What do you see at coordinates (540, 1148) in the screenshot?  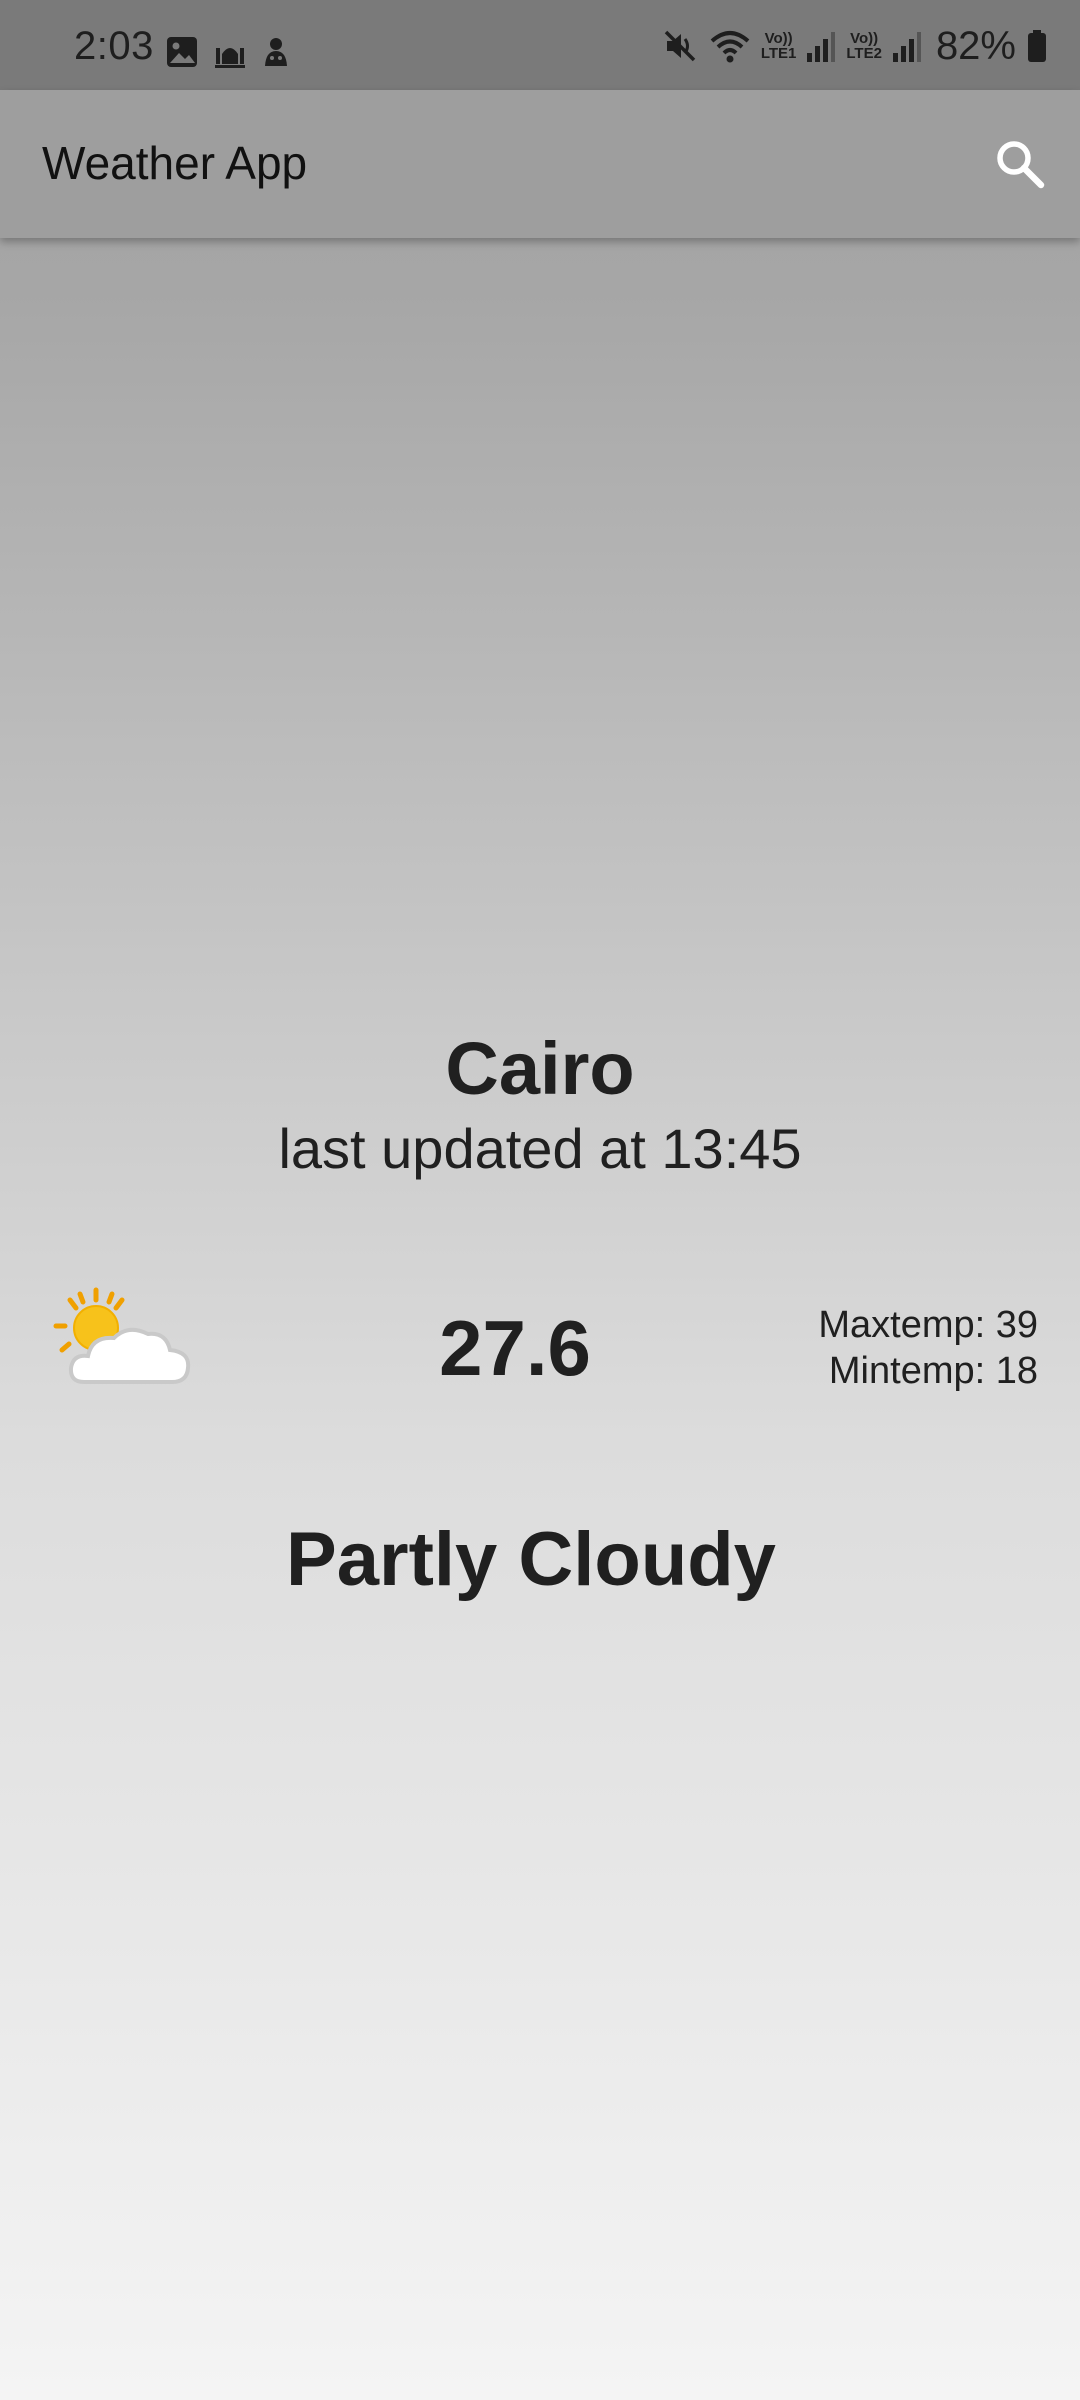 I see `last-updated-text: last updated at 13:45` at bounding box center [540, 1148].